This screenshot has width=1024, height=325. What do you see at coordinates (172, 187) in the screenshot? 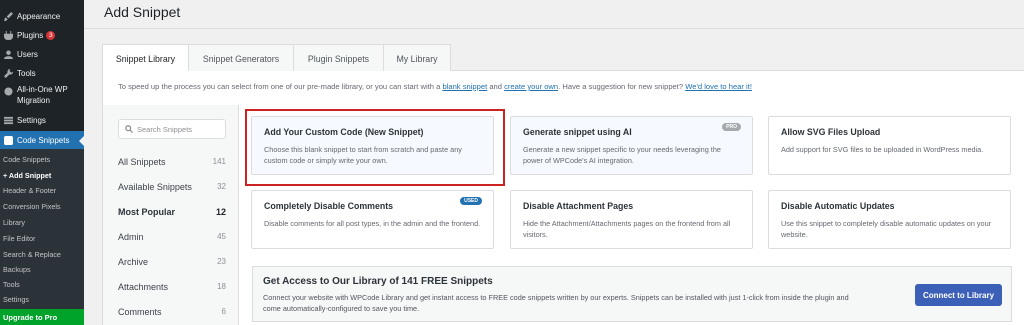
I see `category-available-snippets: Available Snippets 32` at bounding box center [172, 187].